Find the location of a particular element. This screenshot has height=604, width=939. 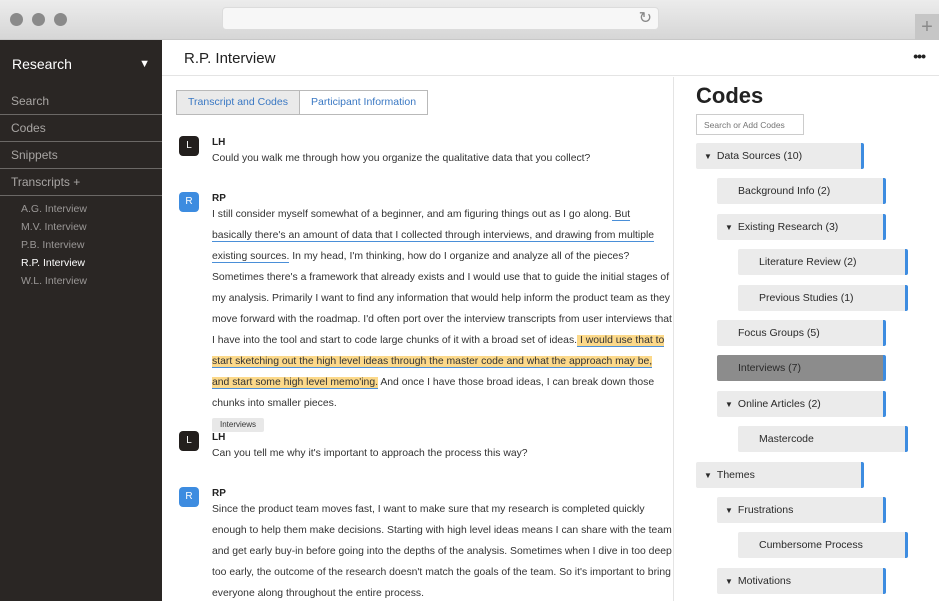

code-node: Previous Studies (1) is located at coordinates (823, 297).